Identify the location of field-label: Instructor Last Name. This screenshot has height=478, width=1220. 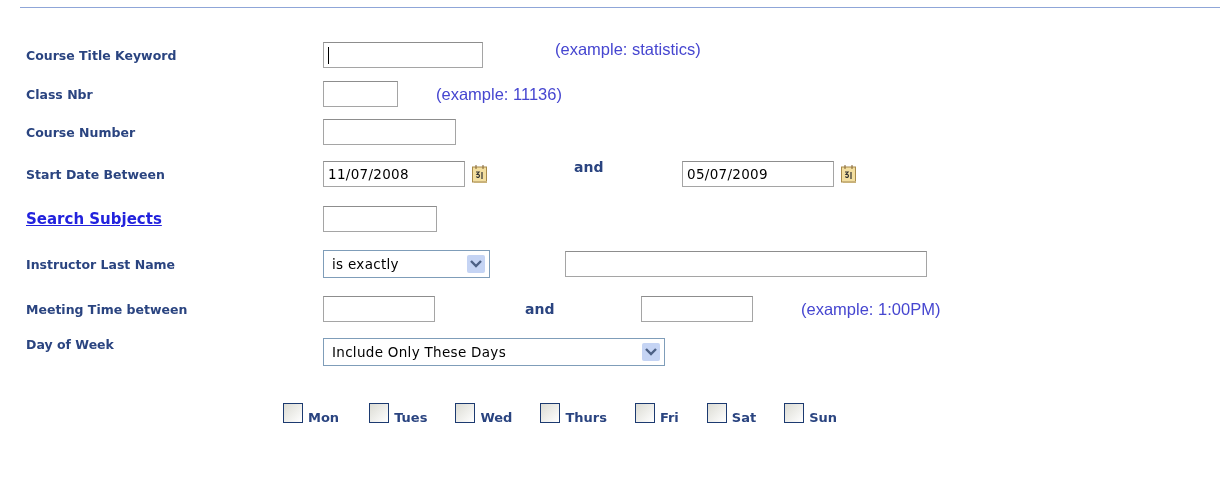
(101, 264).